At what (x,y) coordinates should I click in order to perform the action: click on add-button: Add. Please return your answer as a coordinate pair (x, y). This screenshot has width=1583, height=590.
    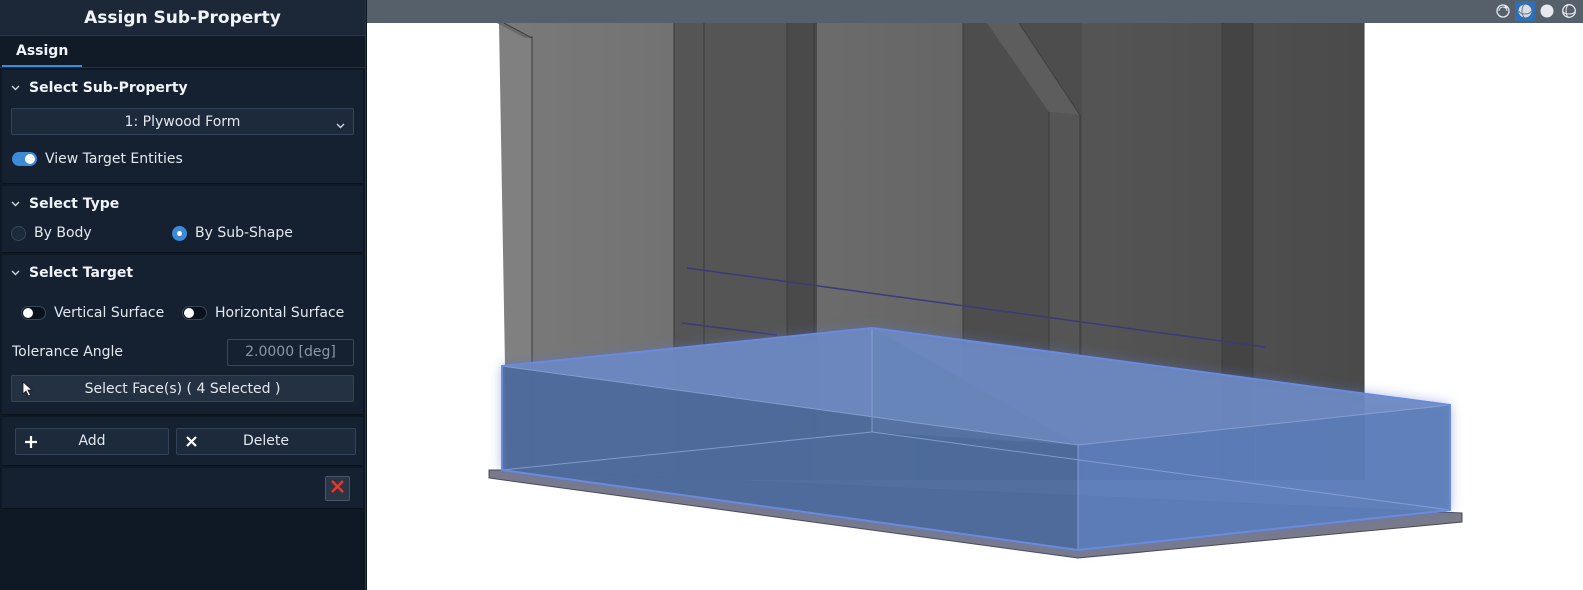
    Looking at the image, I should click on (92, 441).